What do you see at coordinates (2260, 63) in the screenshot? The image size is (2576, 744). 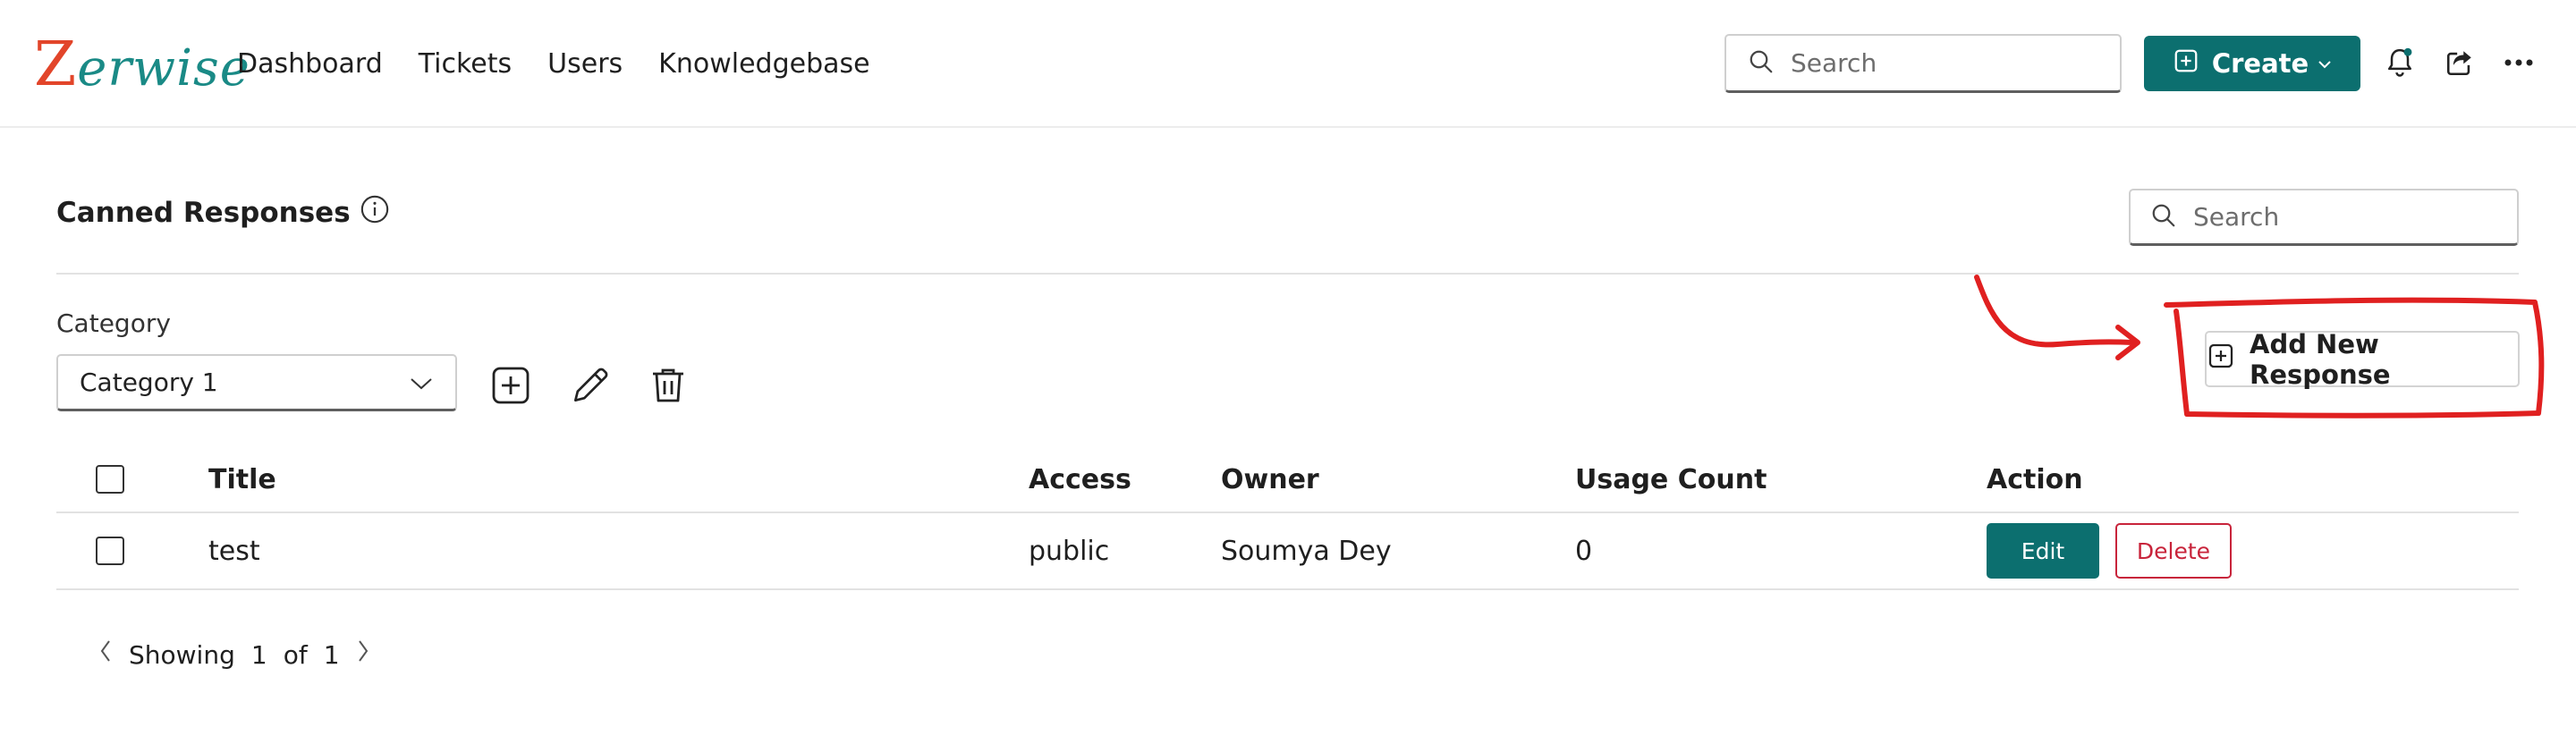 I see `create-label: Create` at bounding box center [2260, 63].